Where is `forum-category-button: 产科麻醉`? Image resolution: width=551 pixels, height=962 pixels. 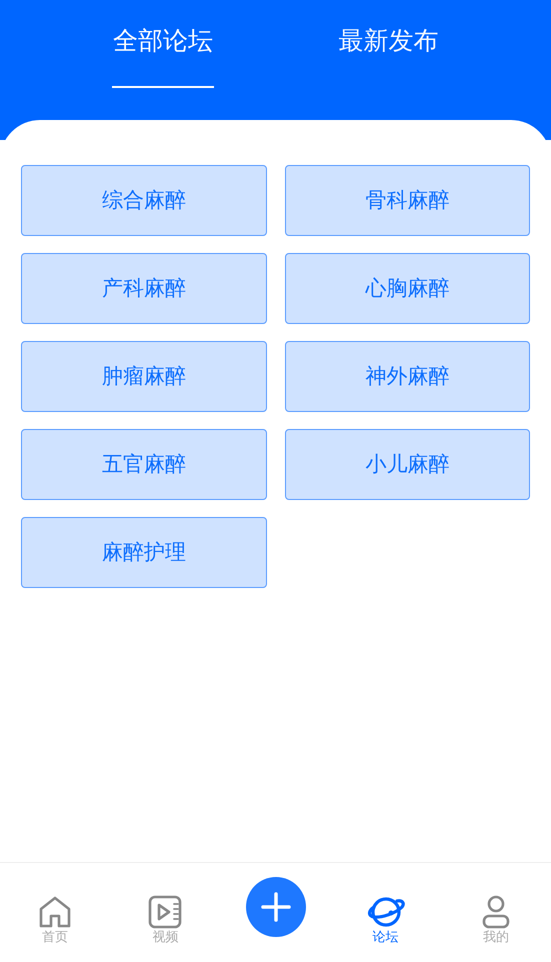
forum-category-button: 产科麻醉 is located at coordinates (143, 288).